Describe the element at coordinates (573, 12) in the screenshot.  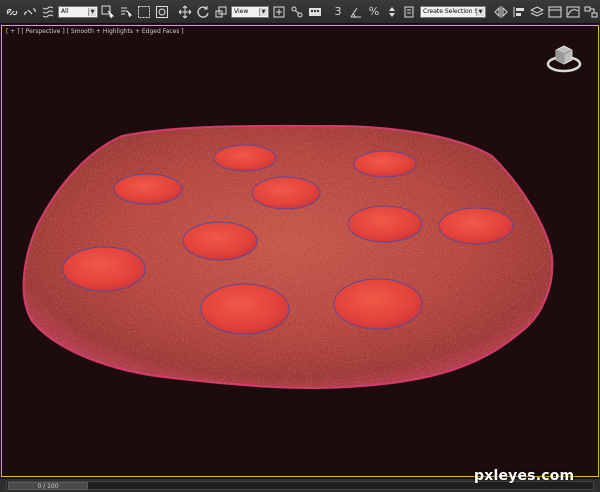
I see `curve-editor-icon` at that location.